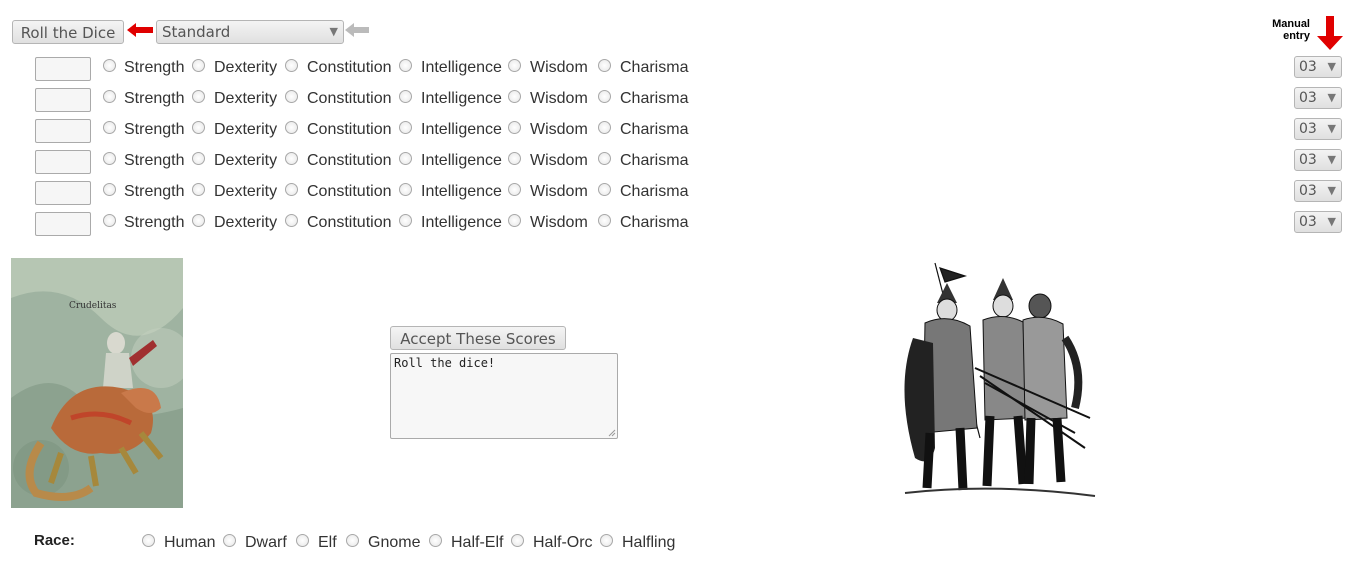 Image resolution: width=1354 pixels, height=574 pixels. Describe the element at coordinates (229, 540) in the screenshot. I see `race-radio-dwarf` at that location.